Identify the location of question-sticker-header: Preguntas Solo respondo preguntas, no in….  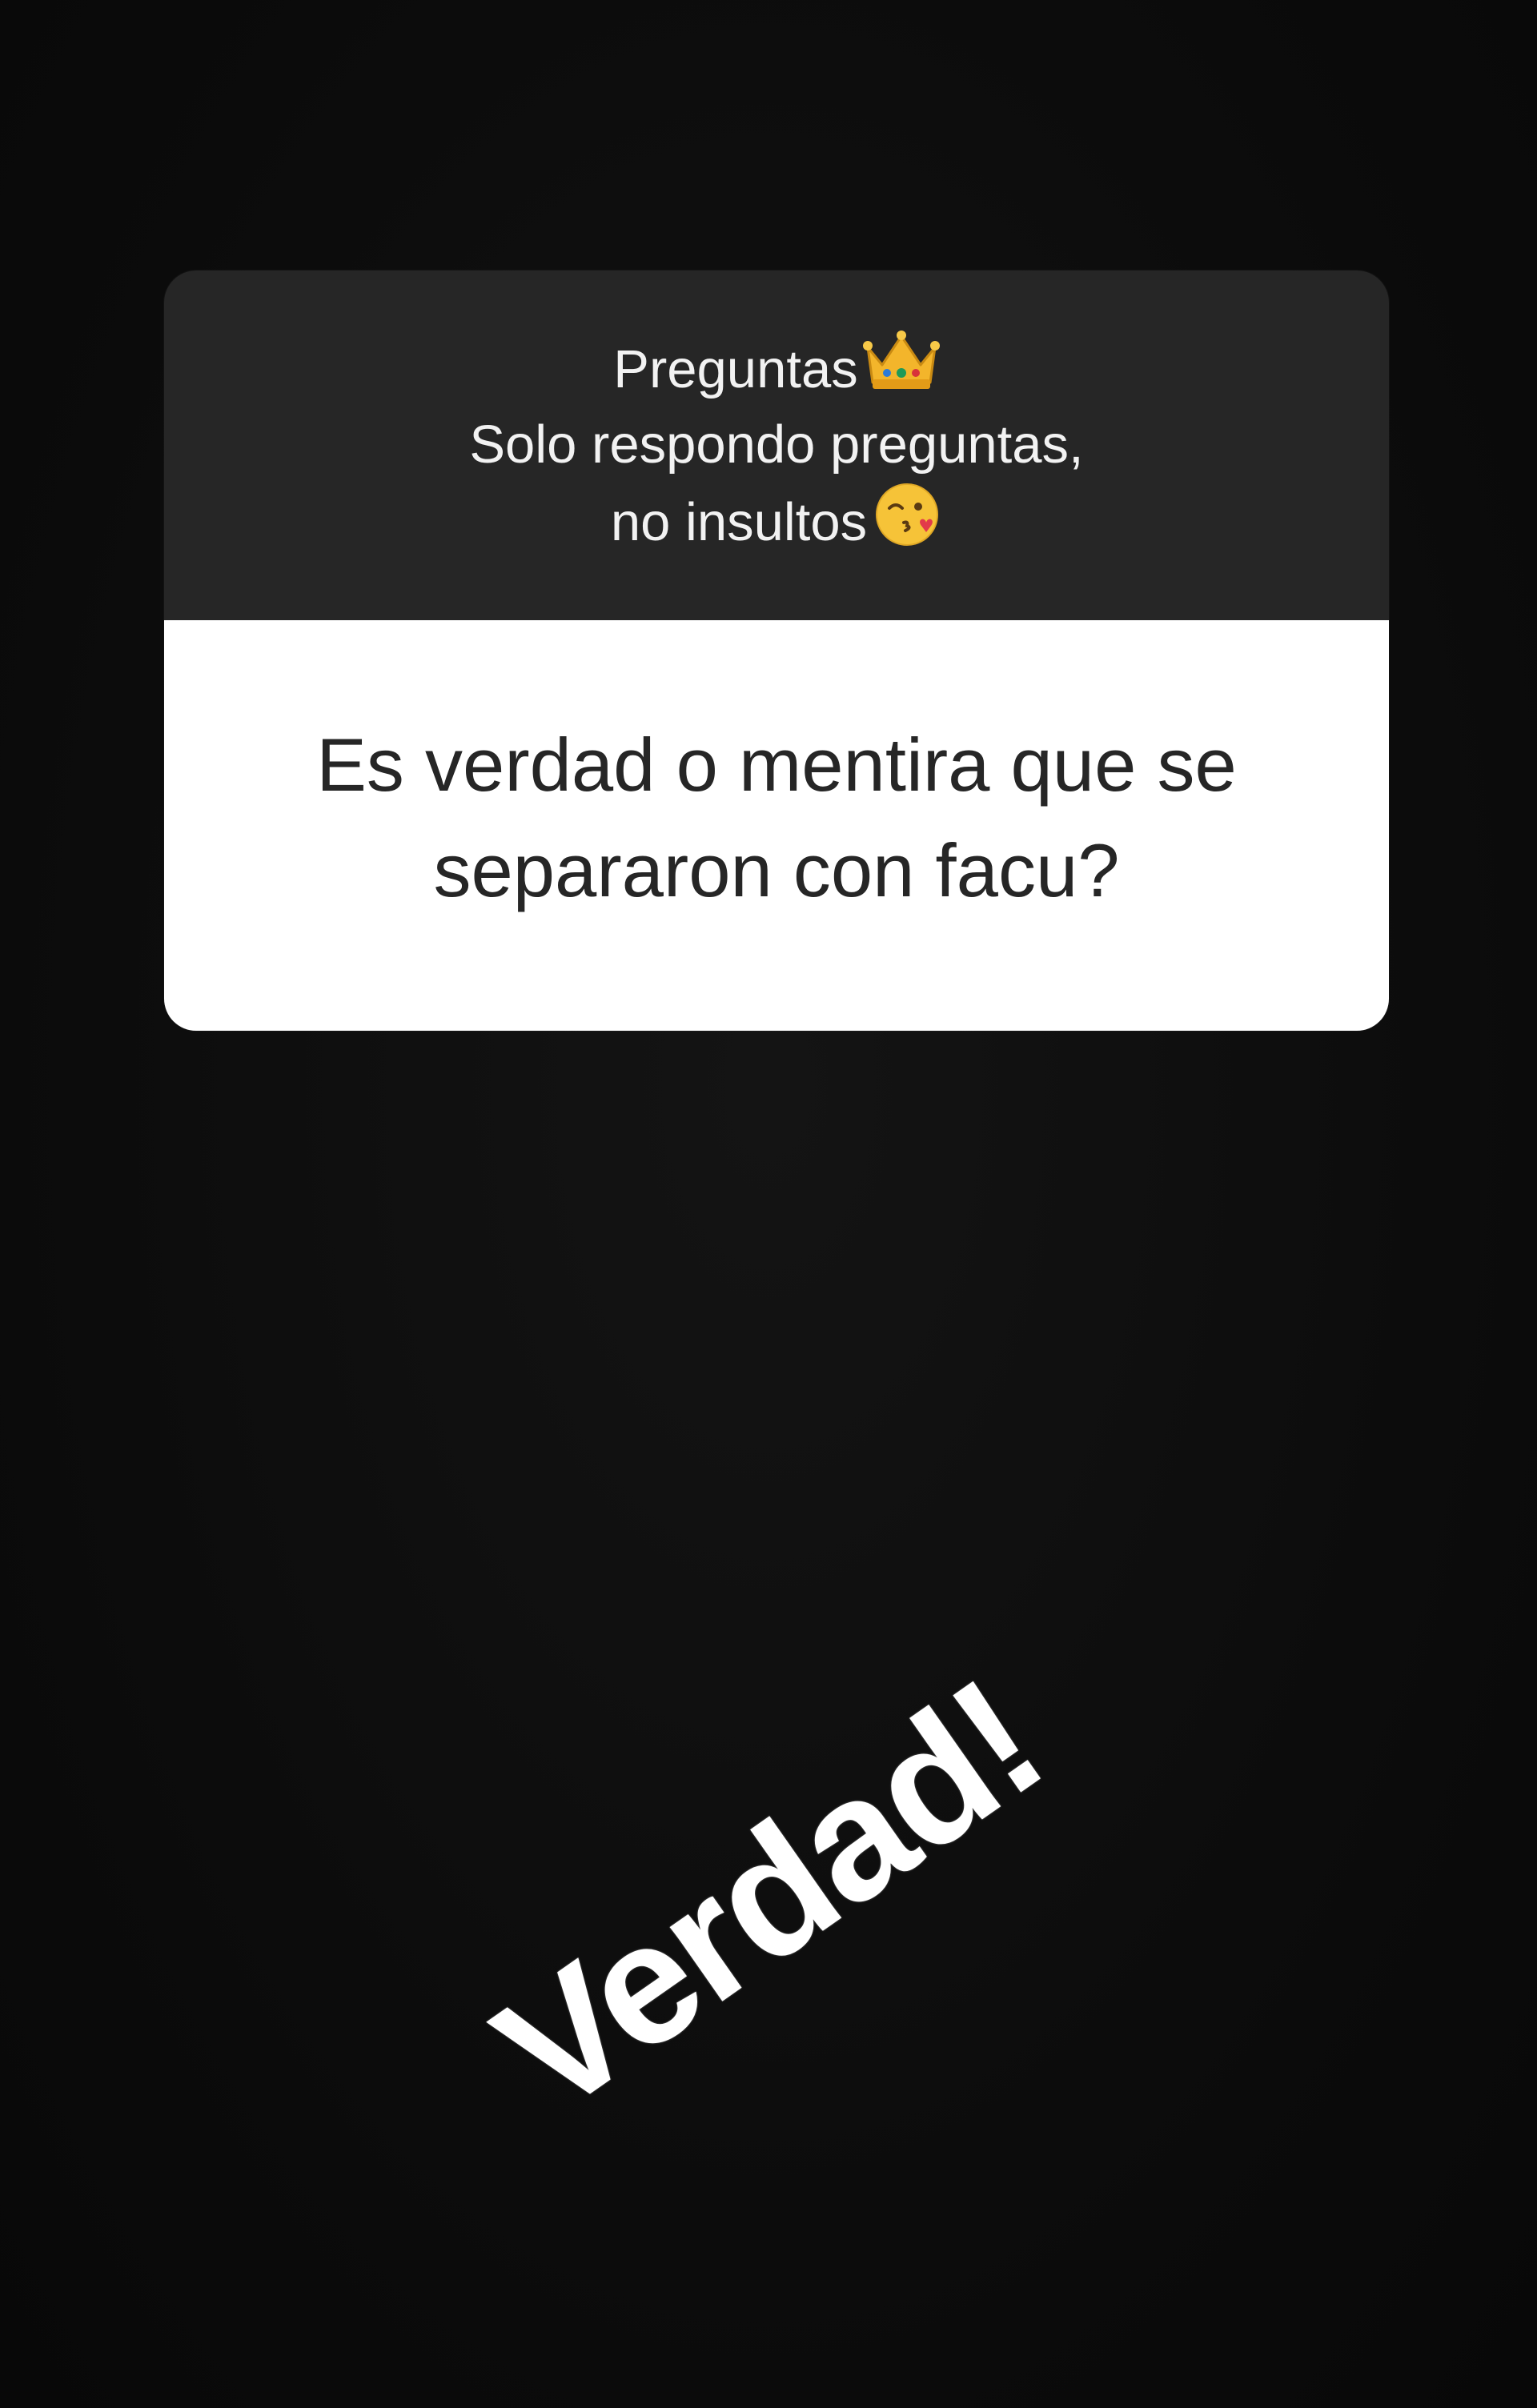
(777, 445).